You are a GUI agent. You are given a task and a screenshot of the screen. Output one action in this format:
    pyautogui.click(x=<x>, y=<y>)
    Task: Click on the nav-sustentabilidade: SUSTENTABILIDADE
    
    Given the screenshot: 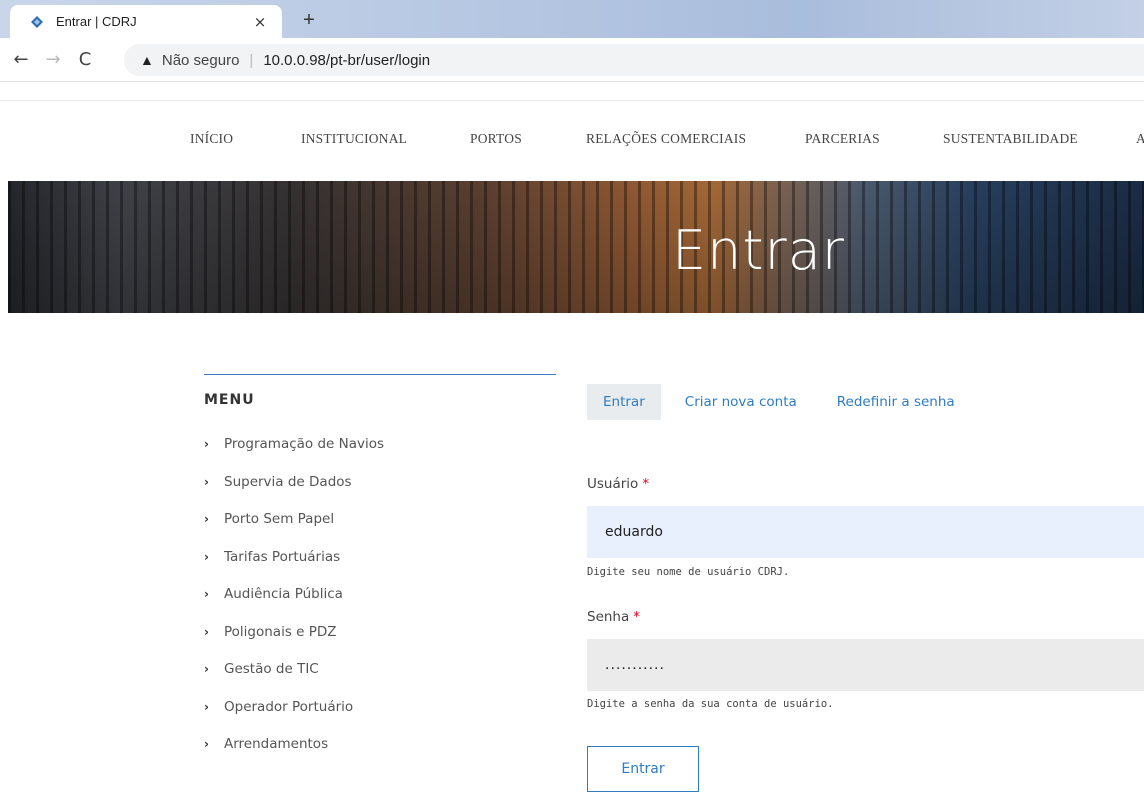 What is the action you would take?
    pyautogui.click(x=1010, y=139)
    